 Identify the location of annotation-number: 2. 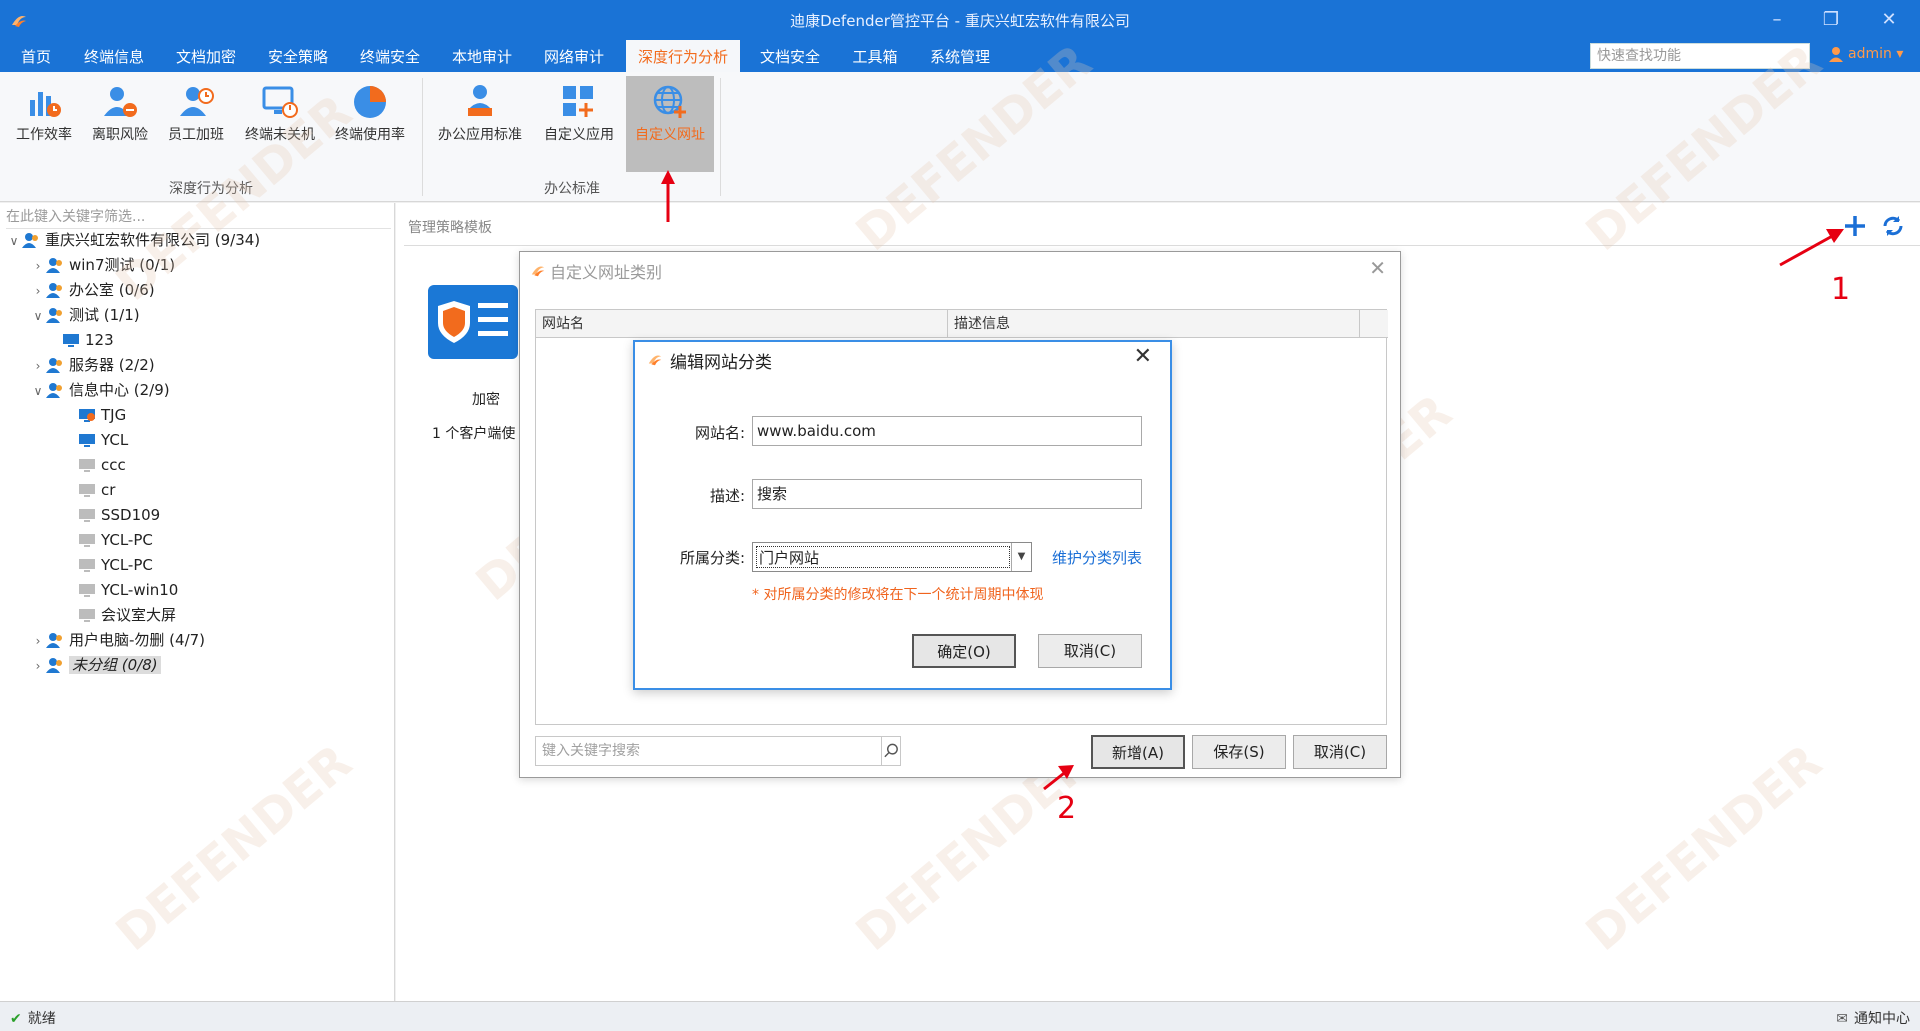
(1067, 808).